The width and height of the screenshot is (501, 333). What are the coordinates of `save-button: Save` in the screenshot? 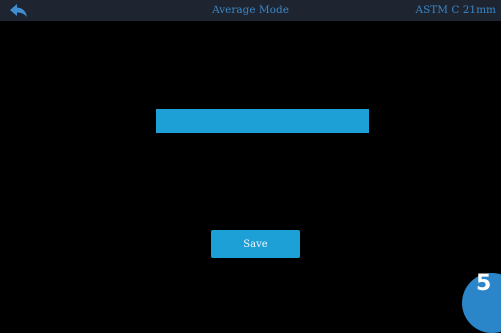 It's located at (255, 244).